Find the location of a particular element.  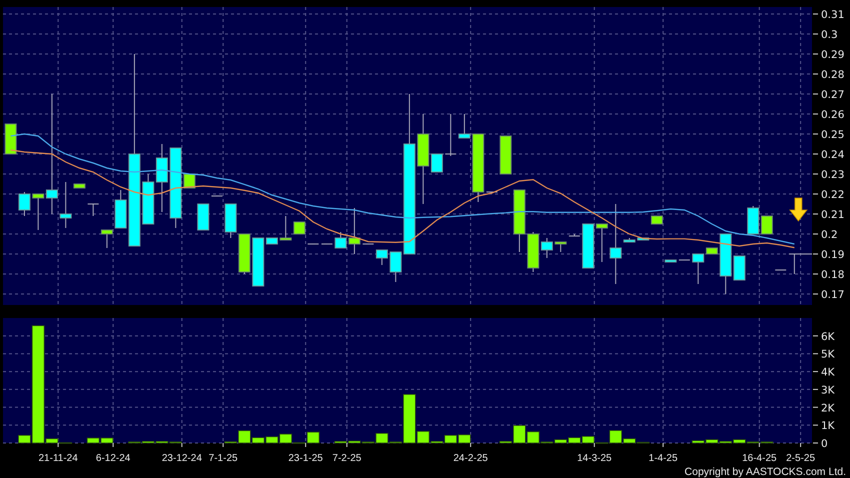

x-axis-label: 24-2-25 is located at coordinates (470, 458).